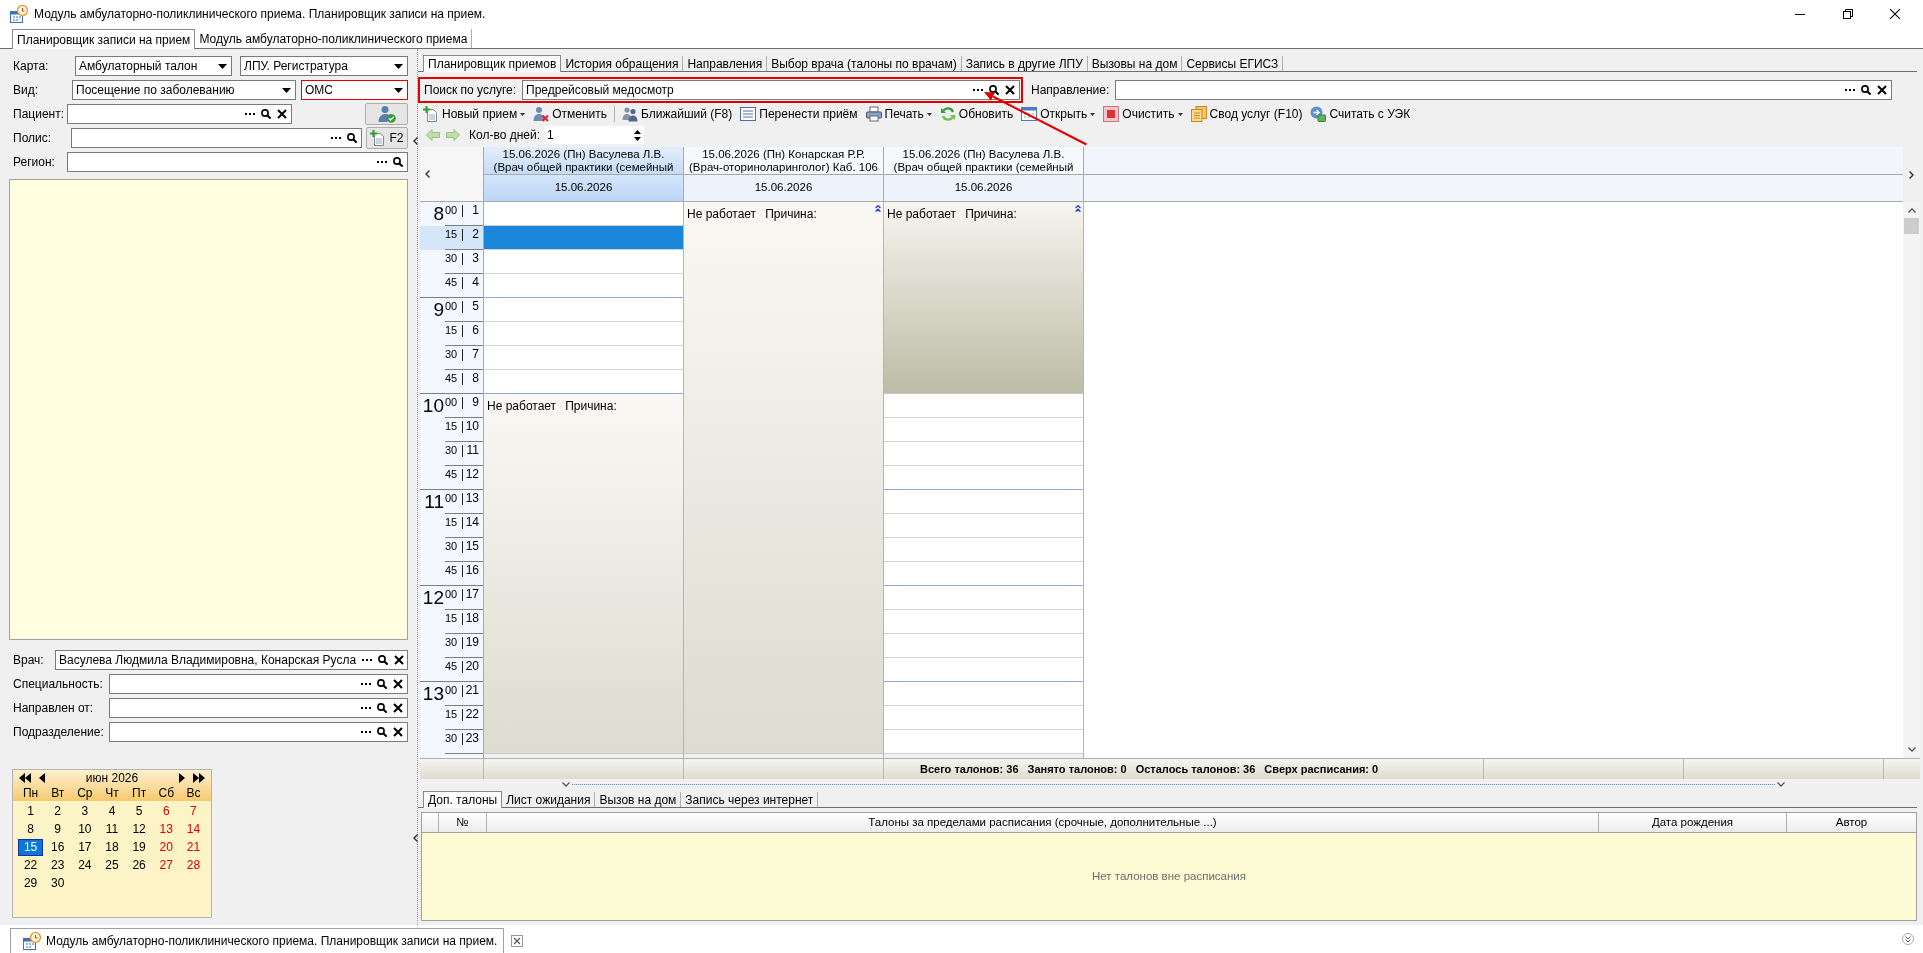 The height and width of the screenshot is (953, 1923). Describe the element at coordinates (1800, 14) in the screenshot. I see `minimize-icon` at that location.